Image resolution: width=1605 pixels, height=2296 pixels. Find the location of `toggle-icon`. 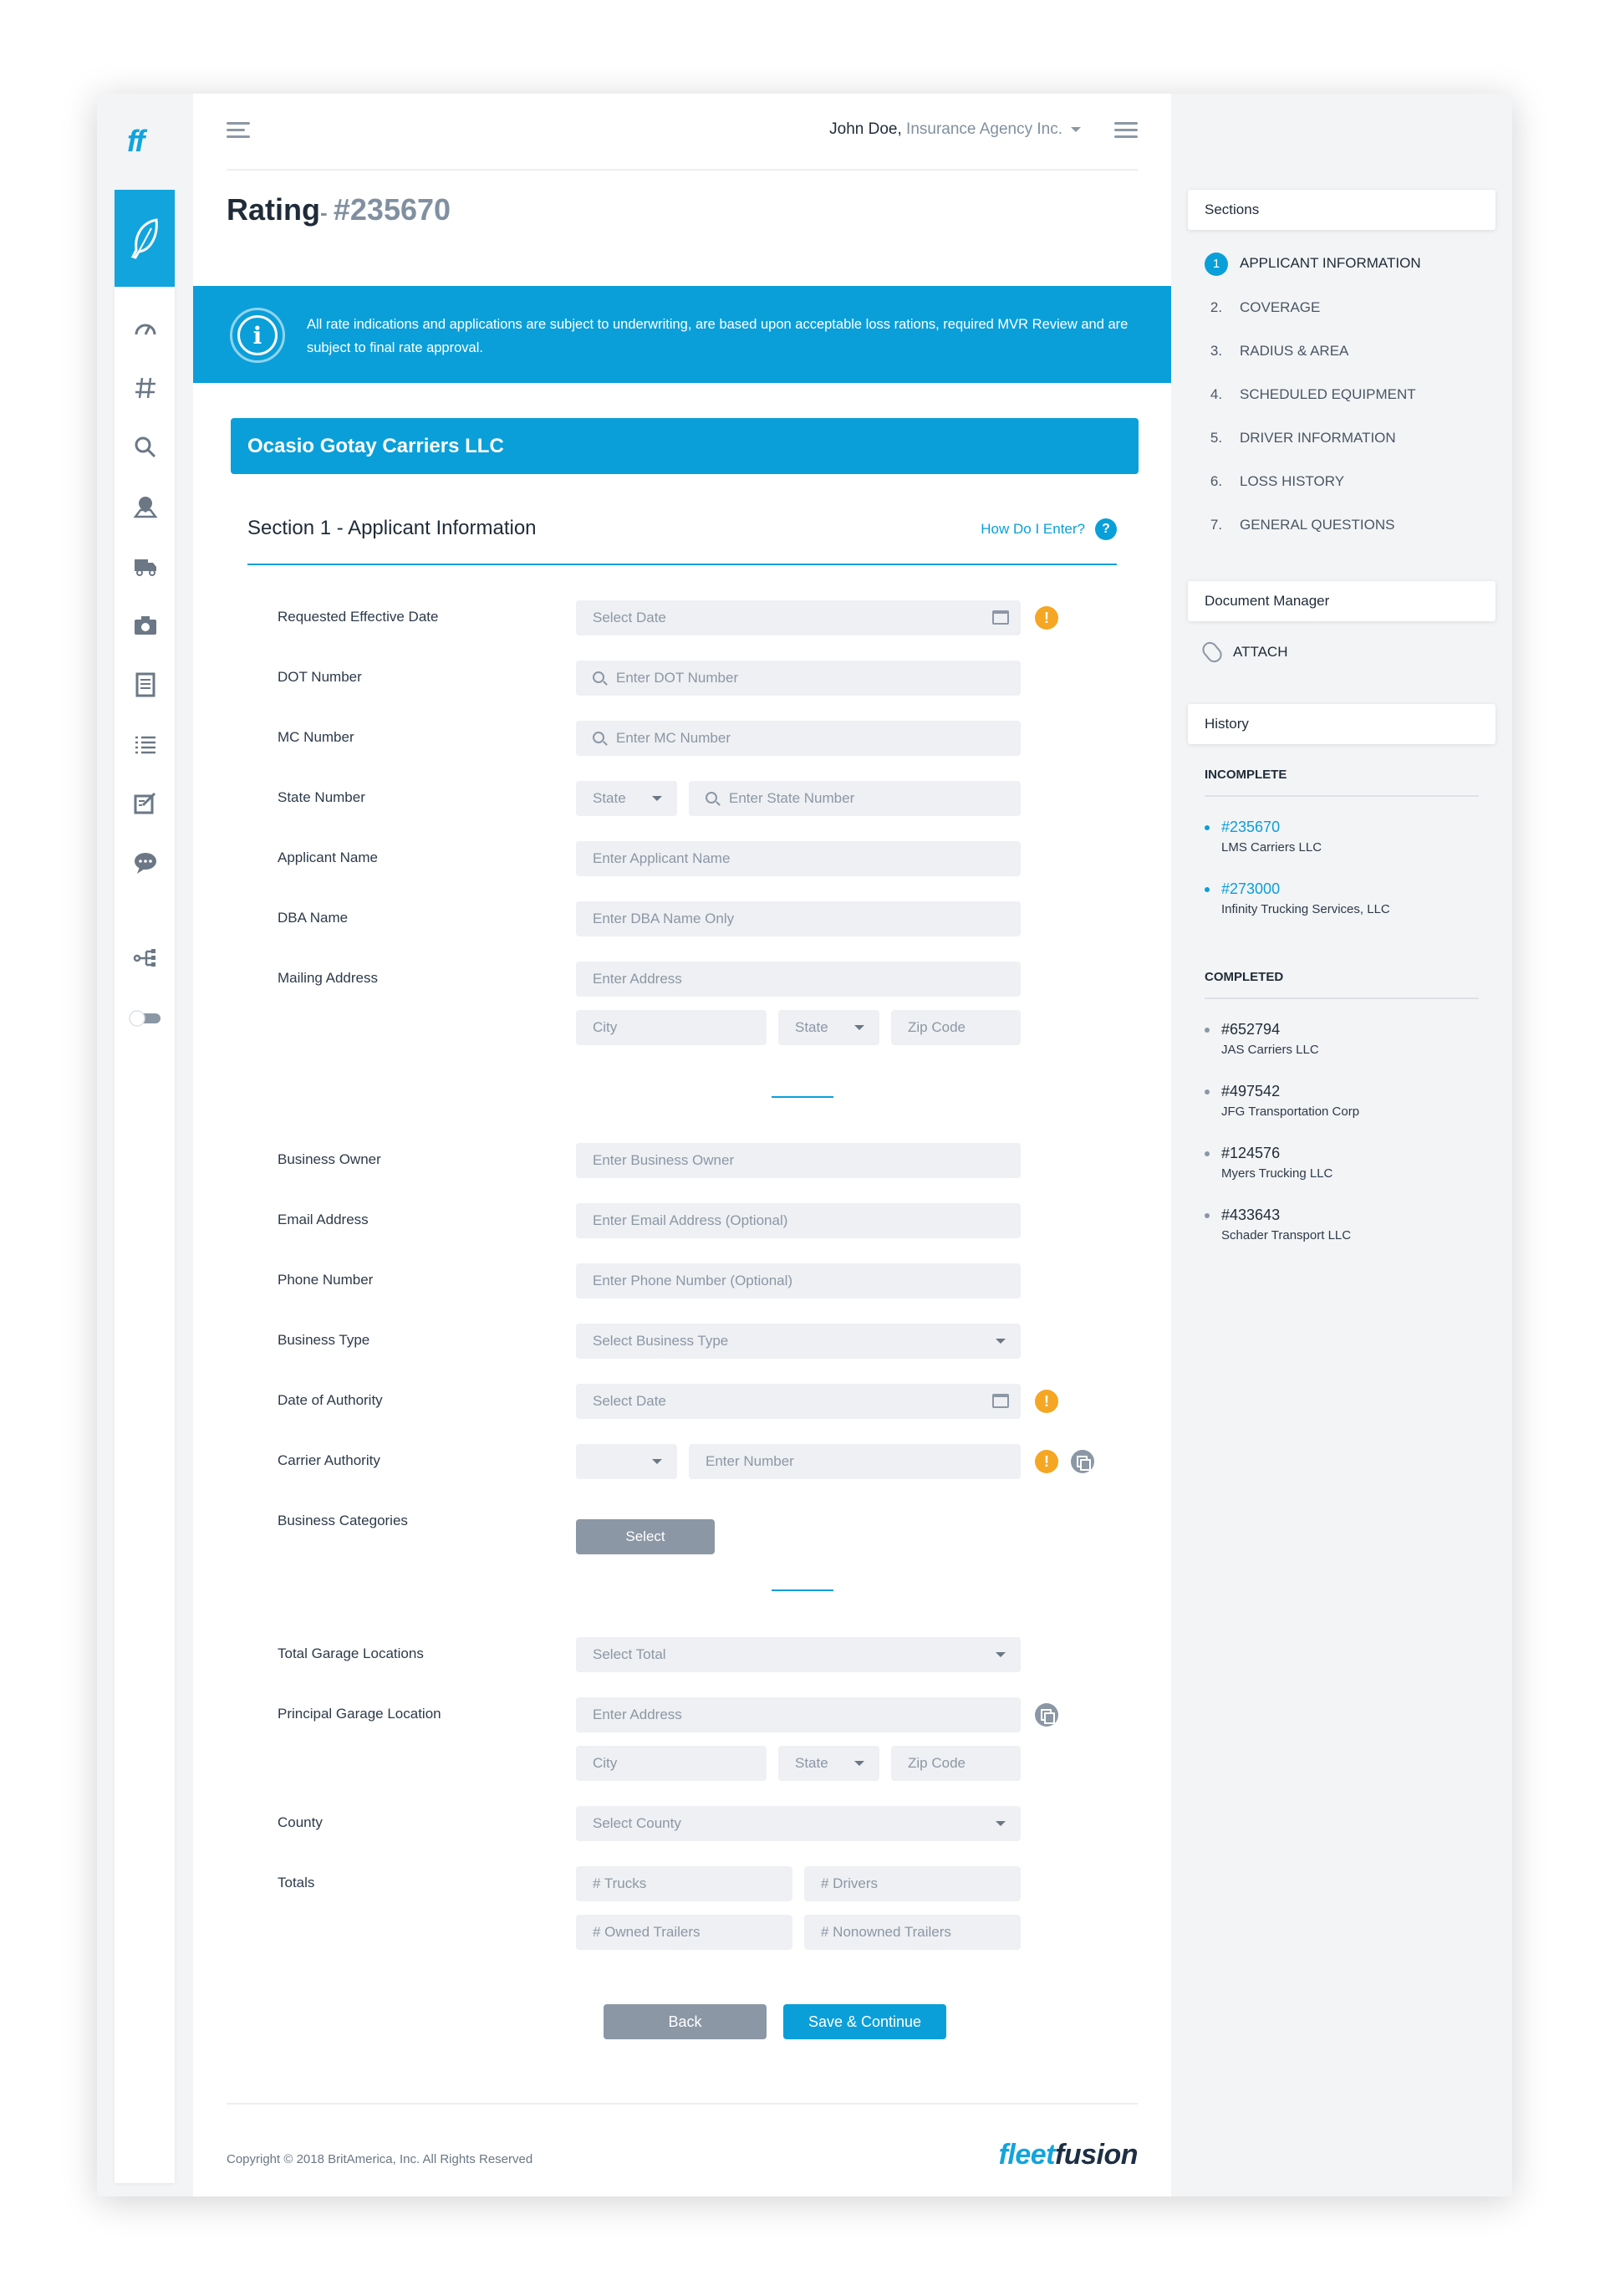

toggle-icon is located at coordinates (145, 1018).